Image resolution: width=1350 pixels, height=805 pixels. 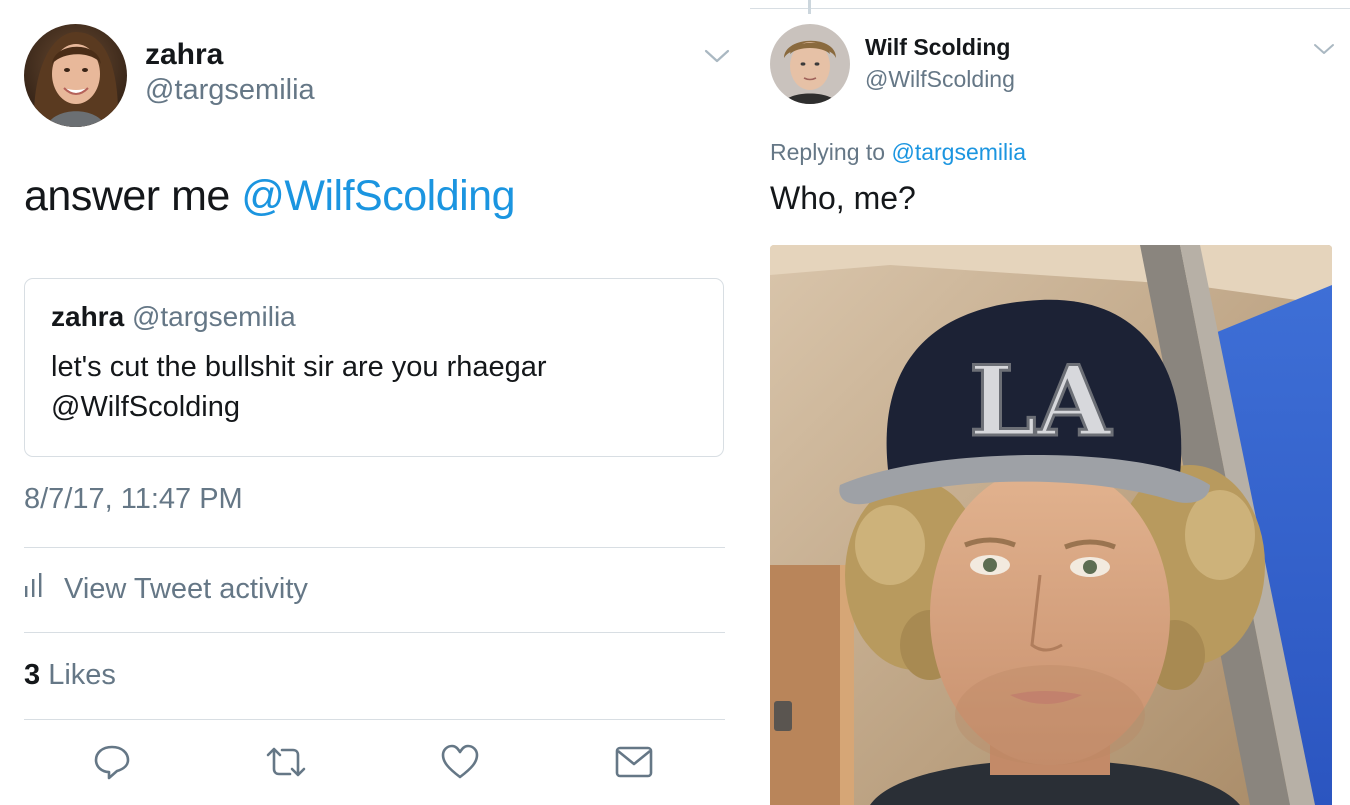 I want to click on retweet-icon, so click(x=286, y=764).